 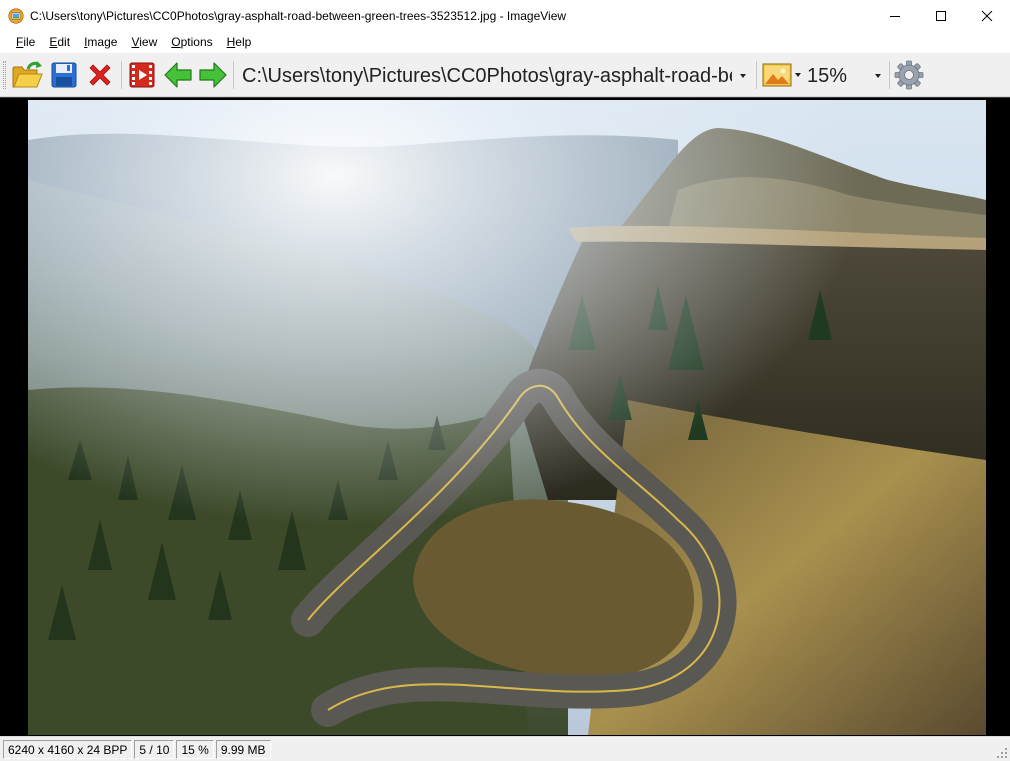 What do you see at coordinates (195, 749) in the screenshot?
I see `status-zoom: 15 %` at bounding box center [195, 749].